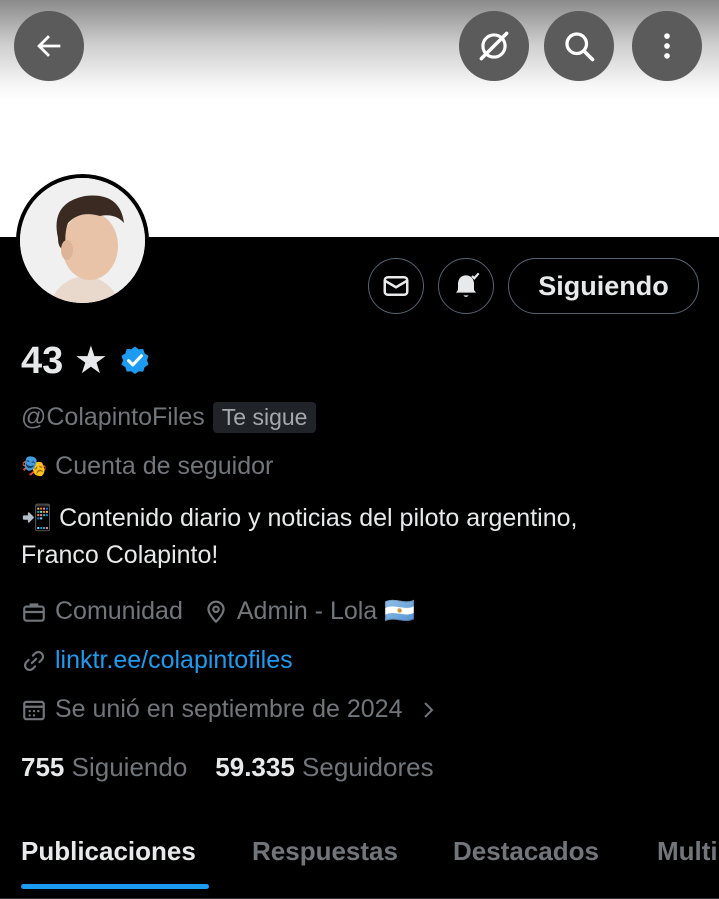 The height and width of the screenshot is (899, 719). I want to click on more-button, so click(667, 46).